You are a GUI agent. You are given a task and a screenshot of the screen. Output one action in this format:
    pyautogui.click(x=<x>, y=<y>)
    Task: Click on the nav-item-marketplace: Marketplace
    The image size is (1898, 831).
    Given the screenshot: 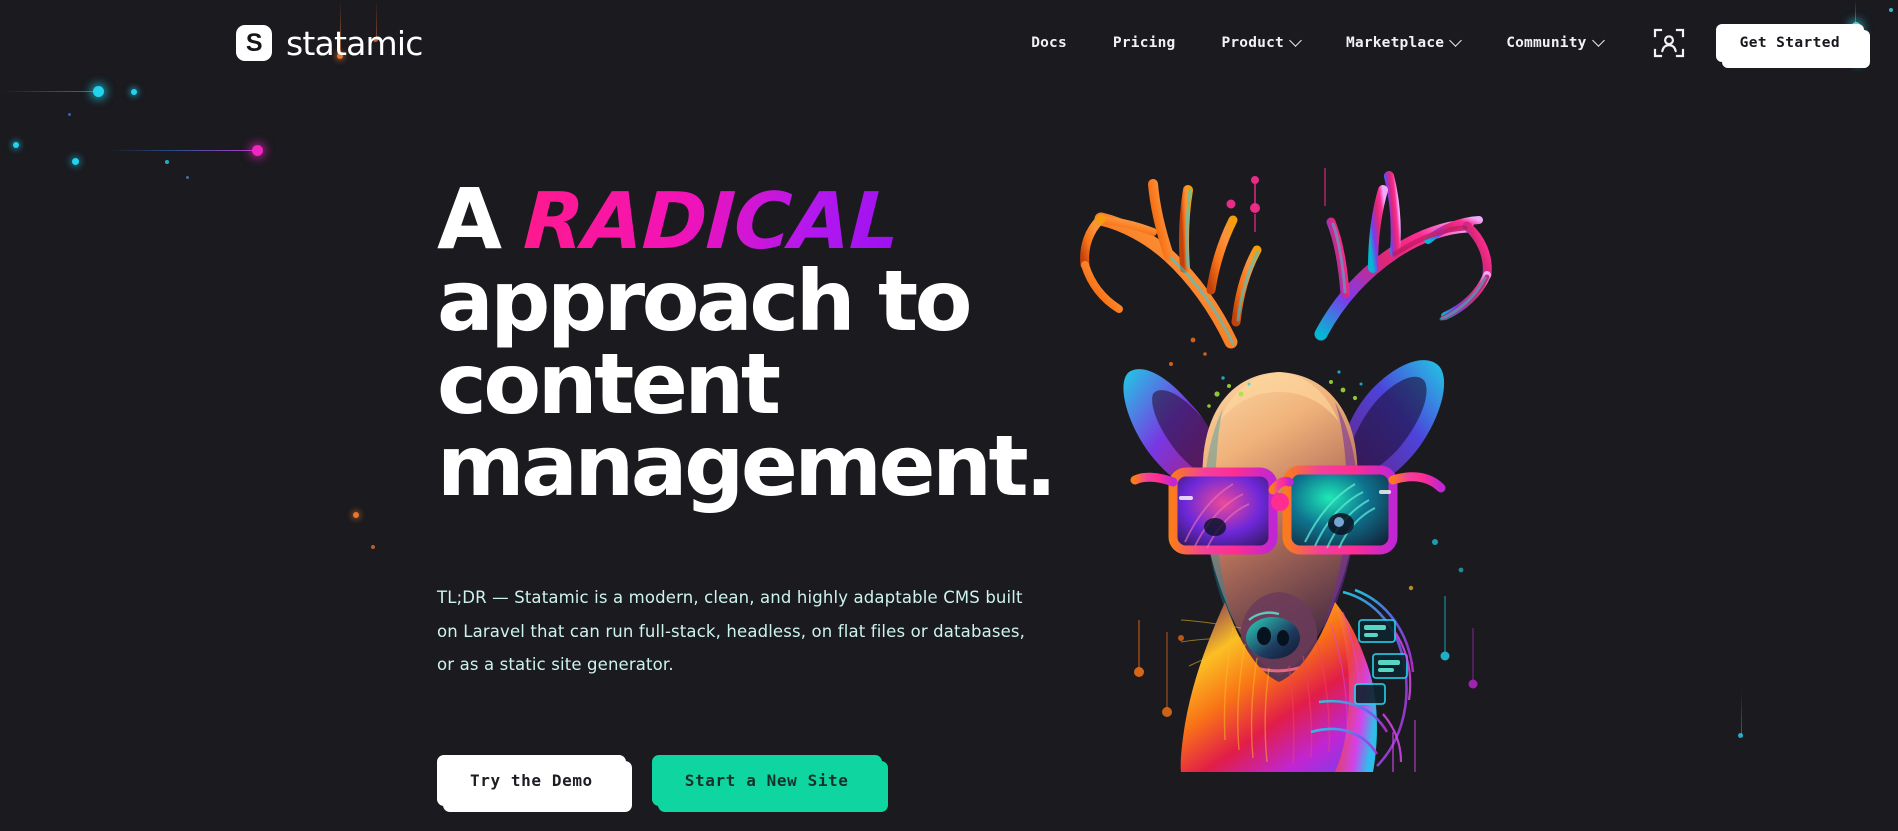 What is the action you would take?
    pyautogui.click(x=1403, y=42)
    